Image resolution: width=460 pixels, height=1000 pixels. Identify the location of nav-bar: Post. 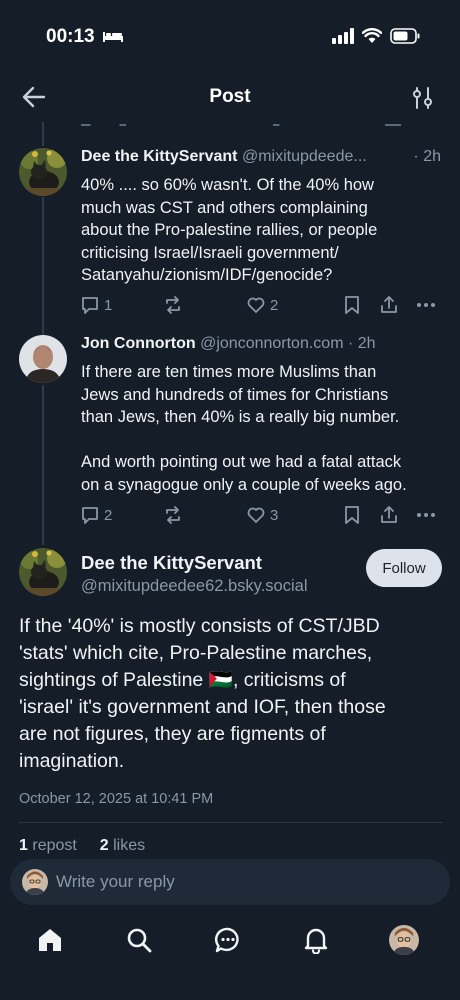
(230, 97).